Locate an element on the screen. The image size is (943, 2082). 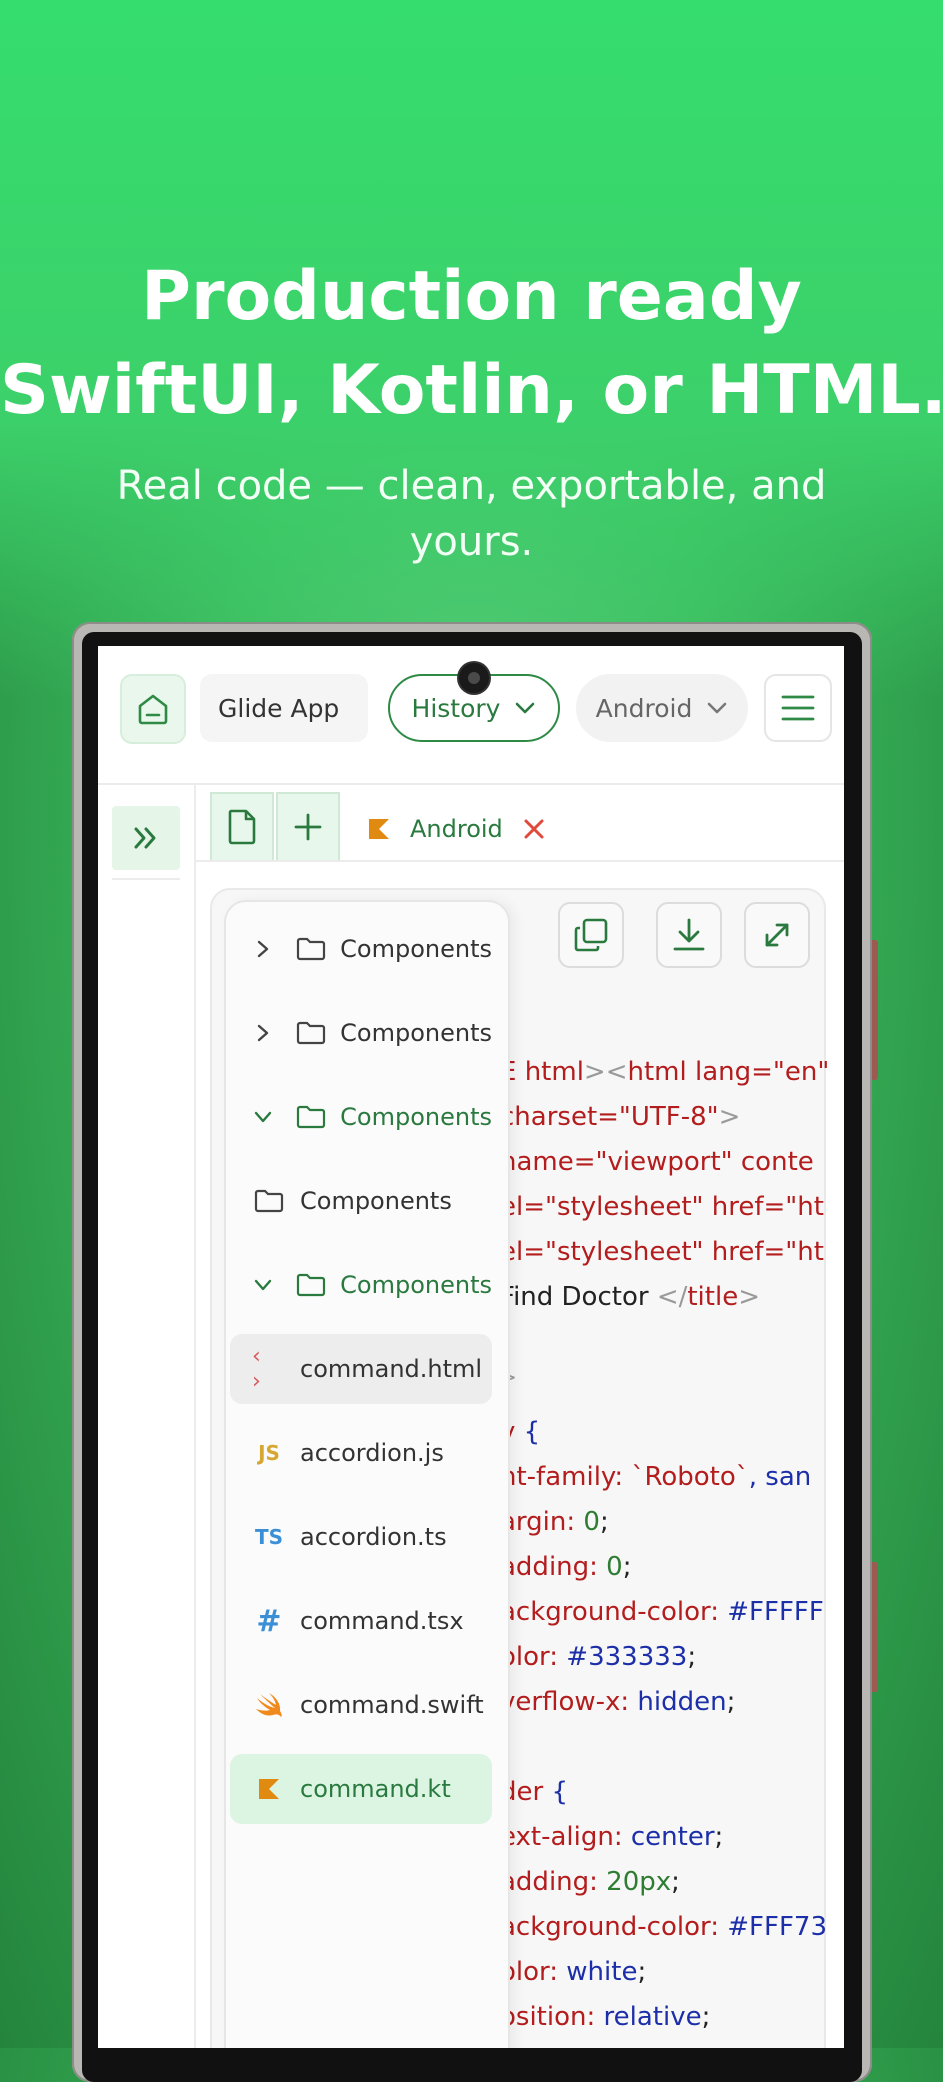
file-icon is located at coordinates (242, 827).